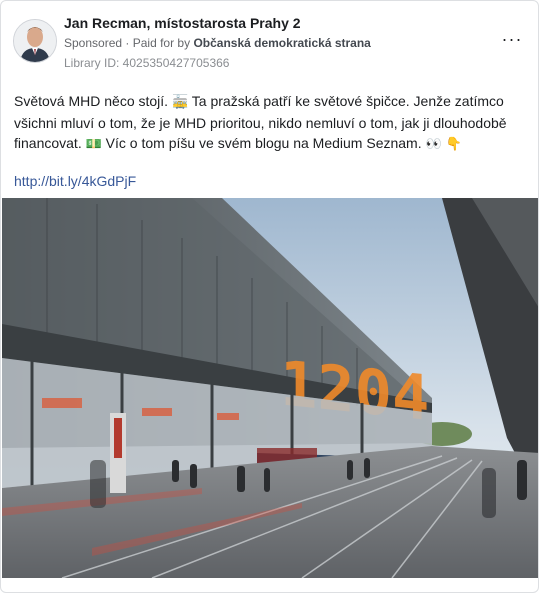 The width and height of the screenshot is (539, 593). Describe the element at coordinates (75, 181) in the screenshot. I see `post-link: http://bit.ly/4kGdPjF` at that location.